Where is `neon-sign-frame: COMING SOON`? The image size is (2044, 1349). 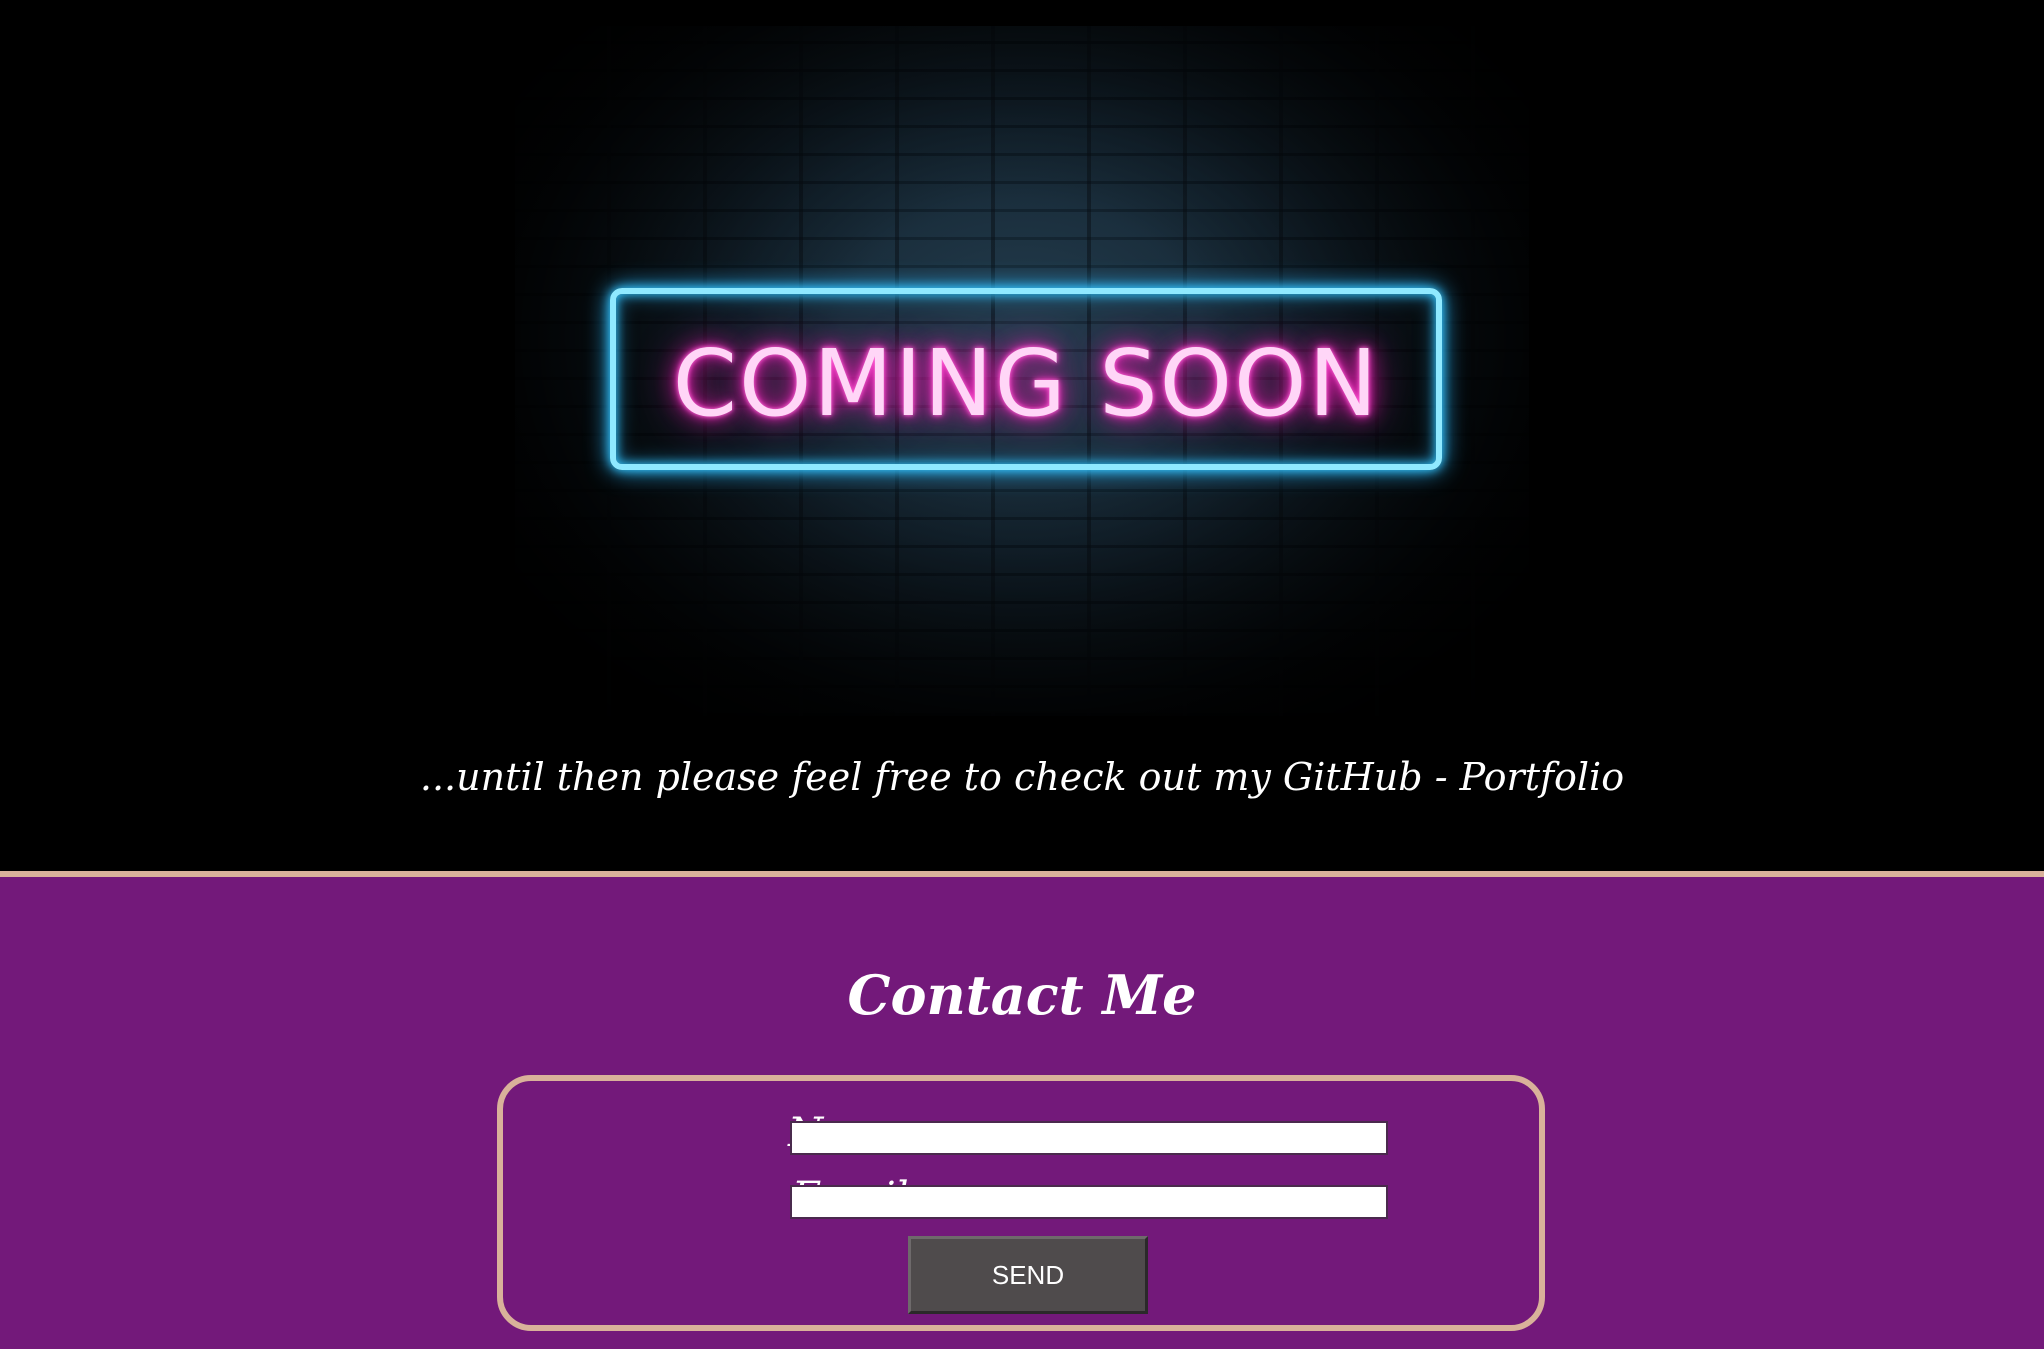 neon-sign-frame: COMING SOON is located at coordinates (1026, 379).